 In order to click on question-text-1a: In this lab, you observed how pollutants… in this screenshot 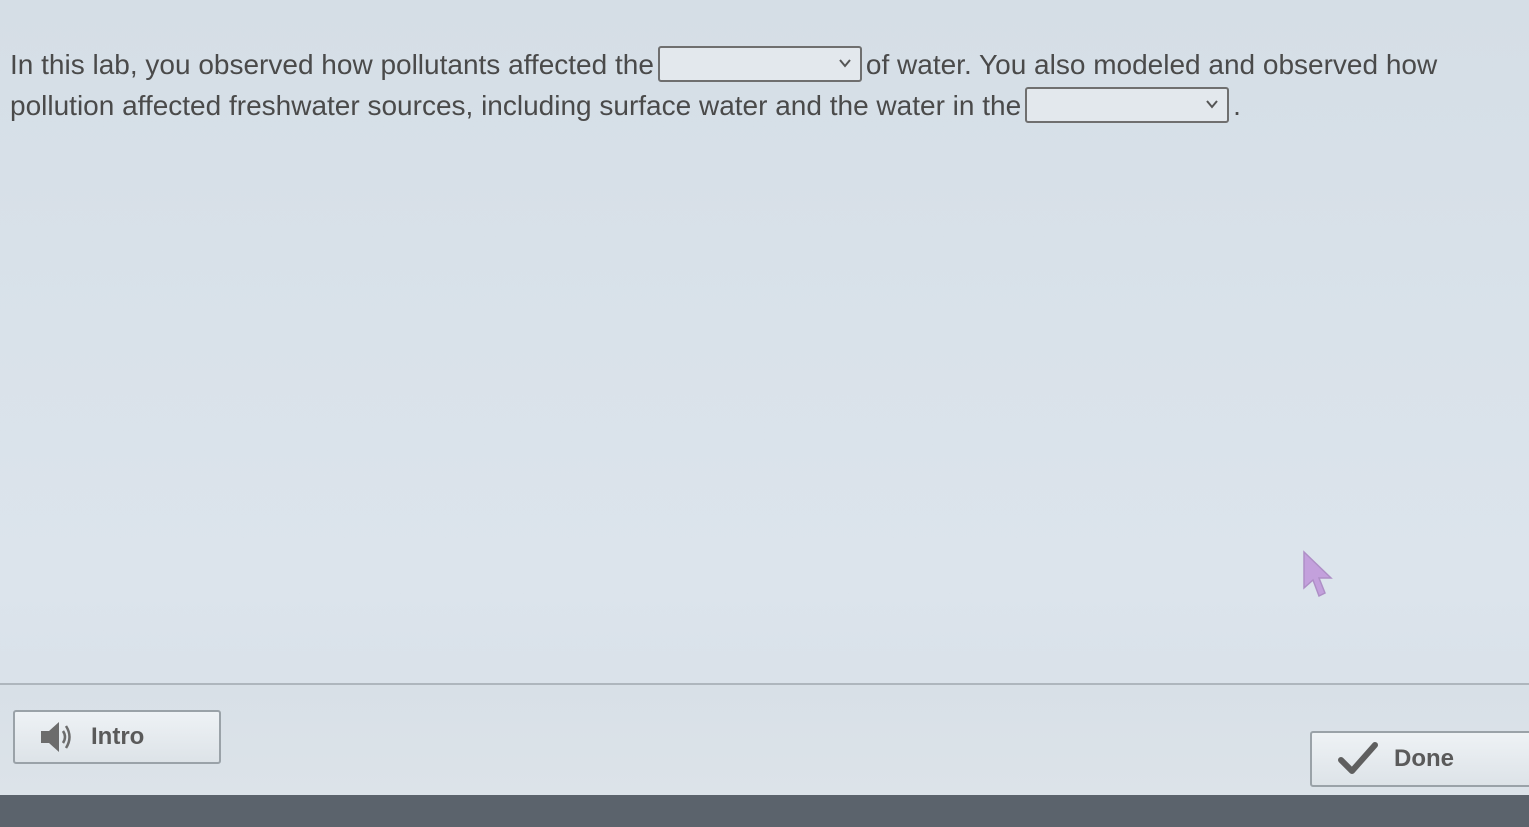, I will do `click(332, 64)`.